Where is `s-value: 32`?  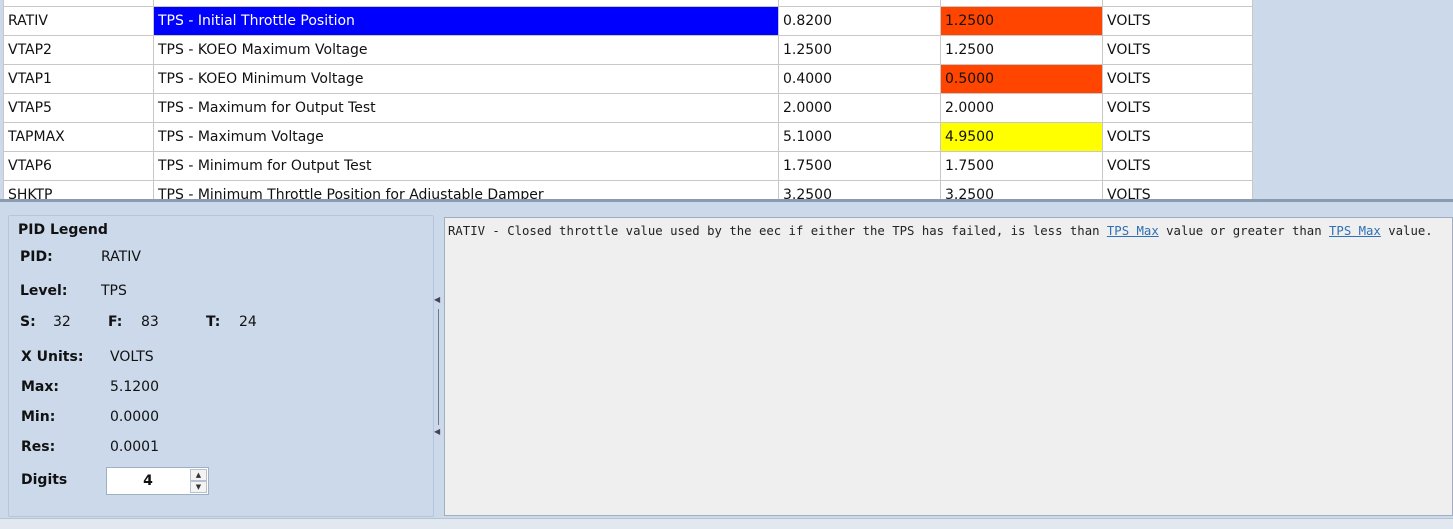 s-value: 32 is located at coordinates (62, 322).